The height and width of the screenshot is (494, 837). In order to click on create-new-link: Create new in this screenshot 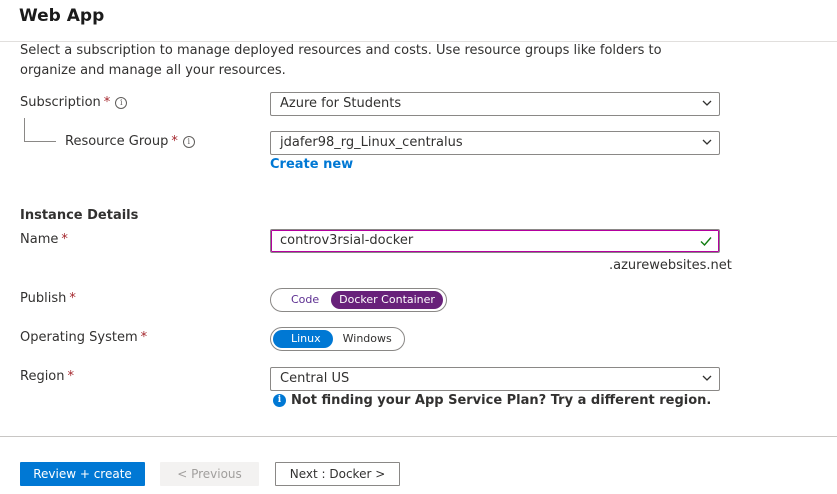, I will do `click(311, 164)`.